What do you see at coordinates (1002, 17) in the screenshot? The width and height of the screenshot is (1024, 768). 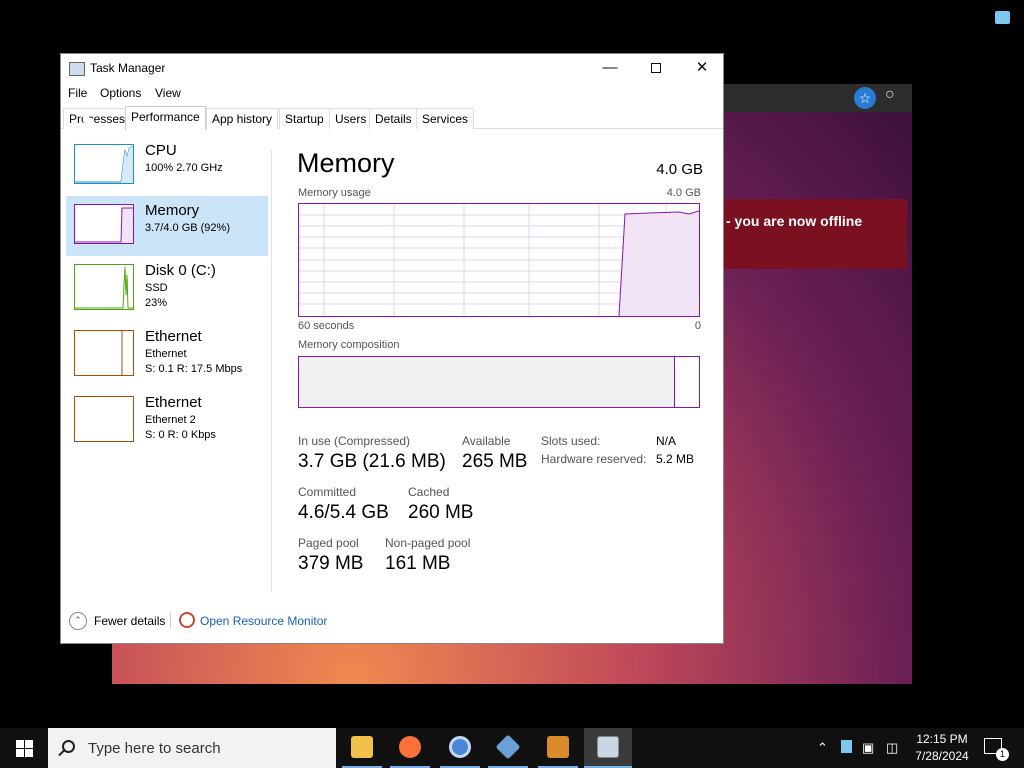 I see `notification-app-icon` at bounding box center [1002, 17].